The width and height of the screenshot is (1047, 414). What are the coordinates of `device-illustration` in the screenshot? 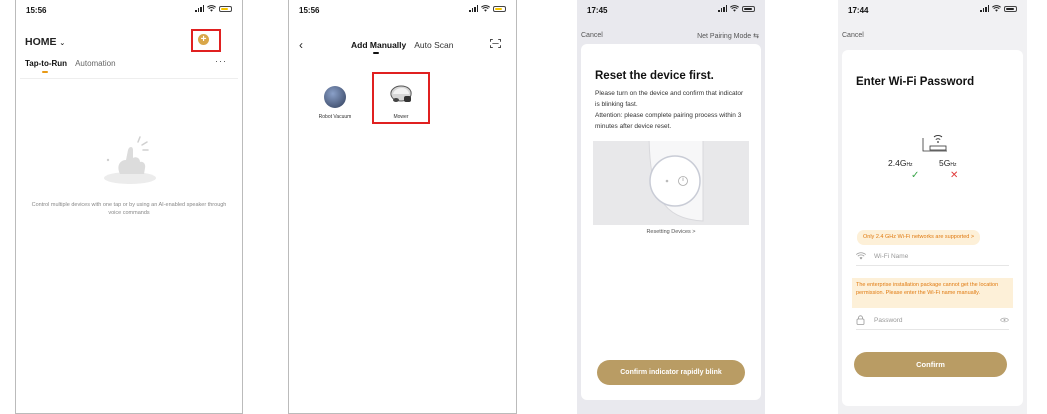 It's located at (671, 183).